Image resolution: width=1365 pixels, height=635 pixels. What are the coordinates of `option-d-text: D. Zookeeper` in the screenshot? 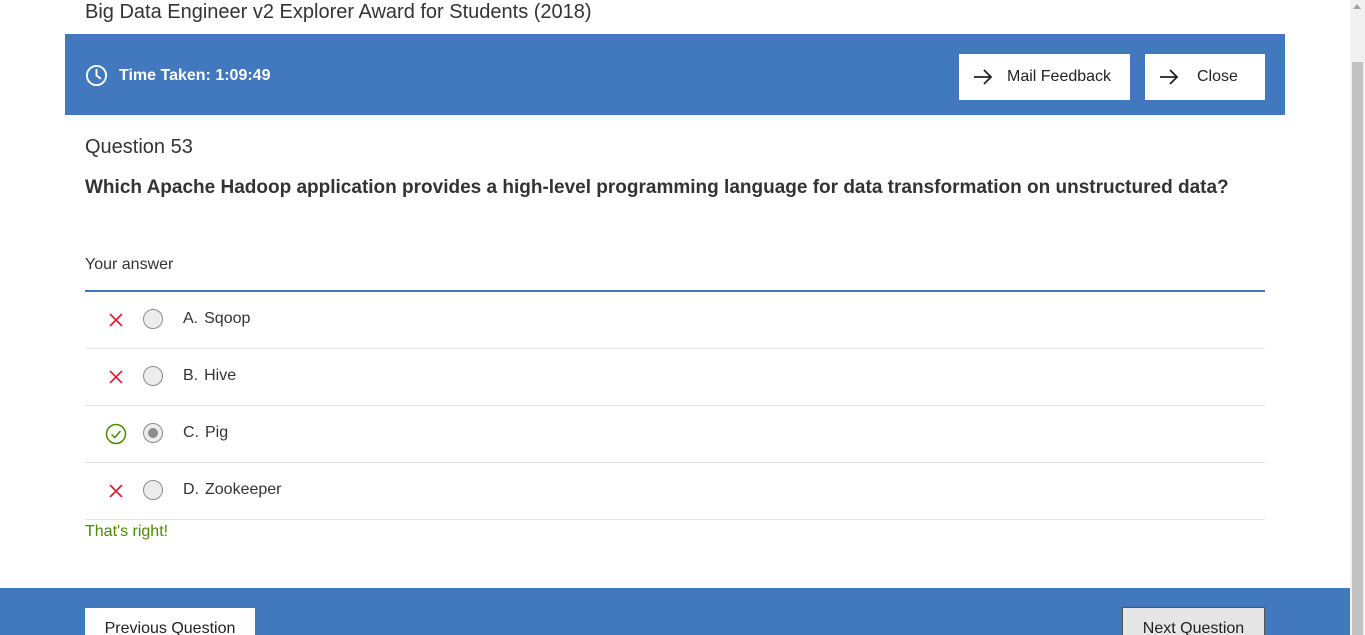 It's located at (232, 490).